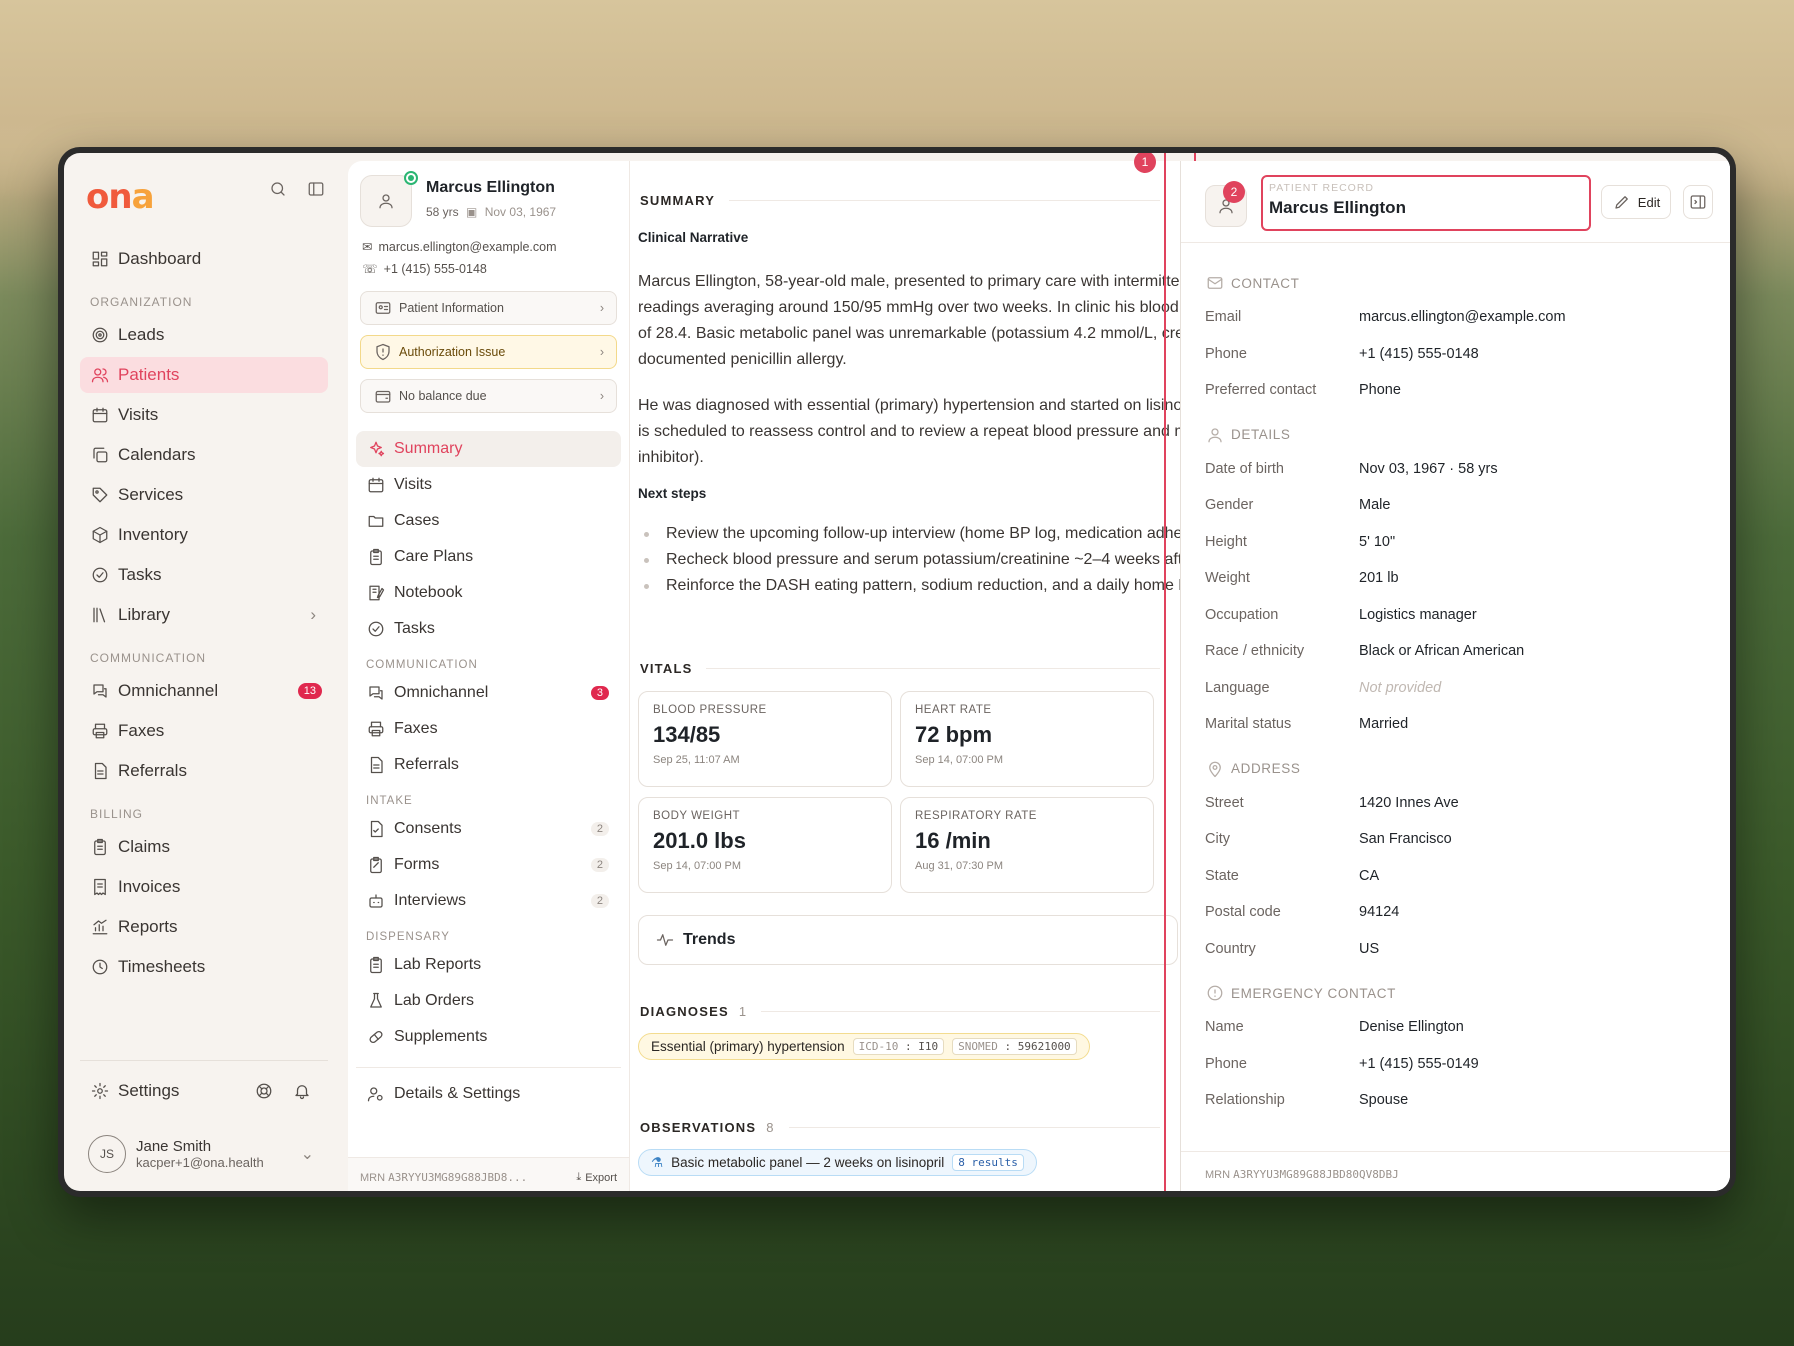  Describe the element at coordinates (204, 455) in the screenshot. I see `sidebar-item-calendars: Calendars` at that location.